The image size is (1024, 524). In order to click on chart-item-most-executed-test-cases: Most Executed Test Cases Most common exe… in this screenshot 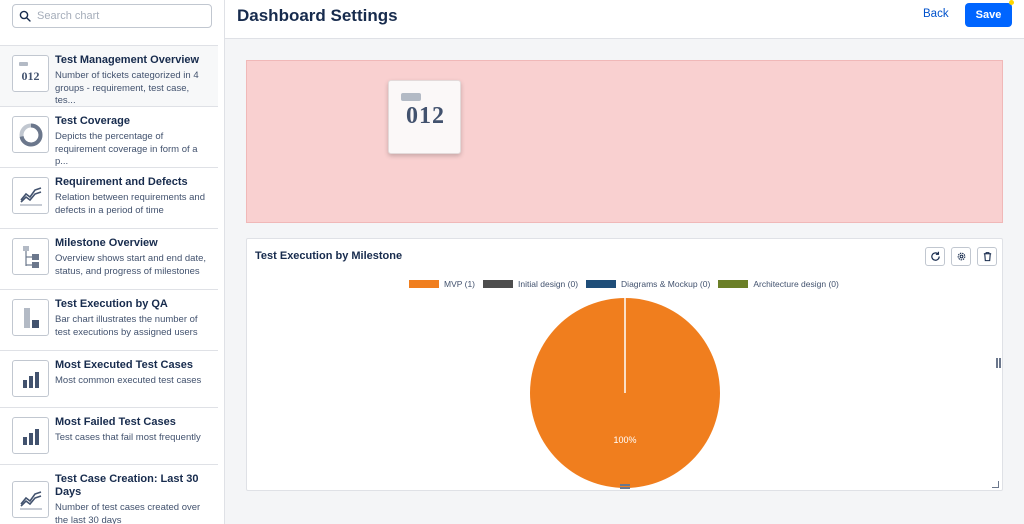, I will do `click(109, 378)`.